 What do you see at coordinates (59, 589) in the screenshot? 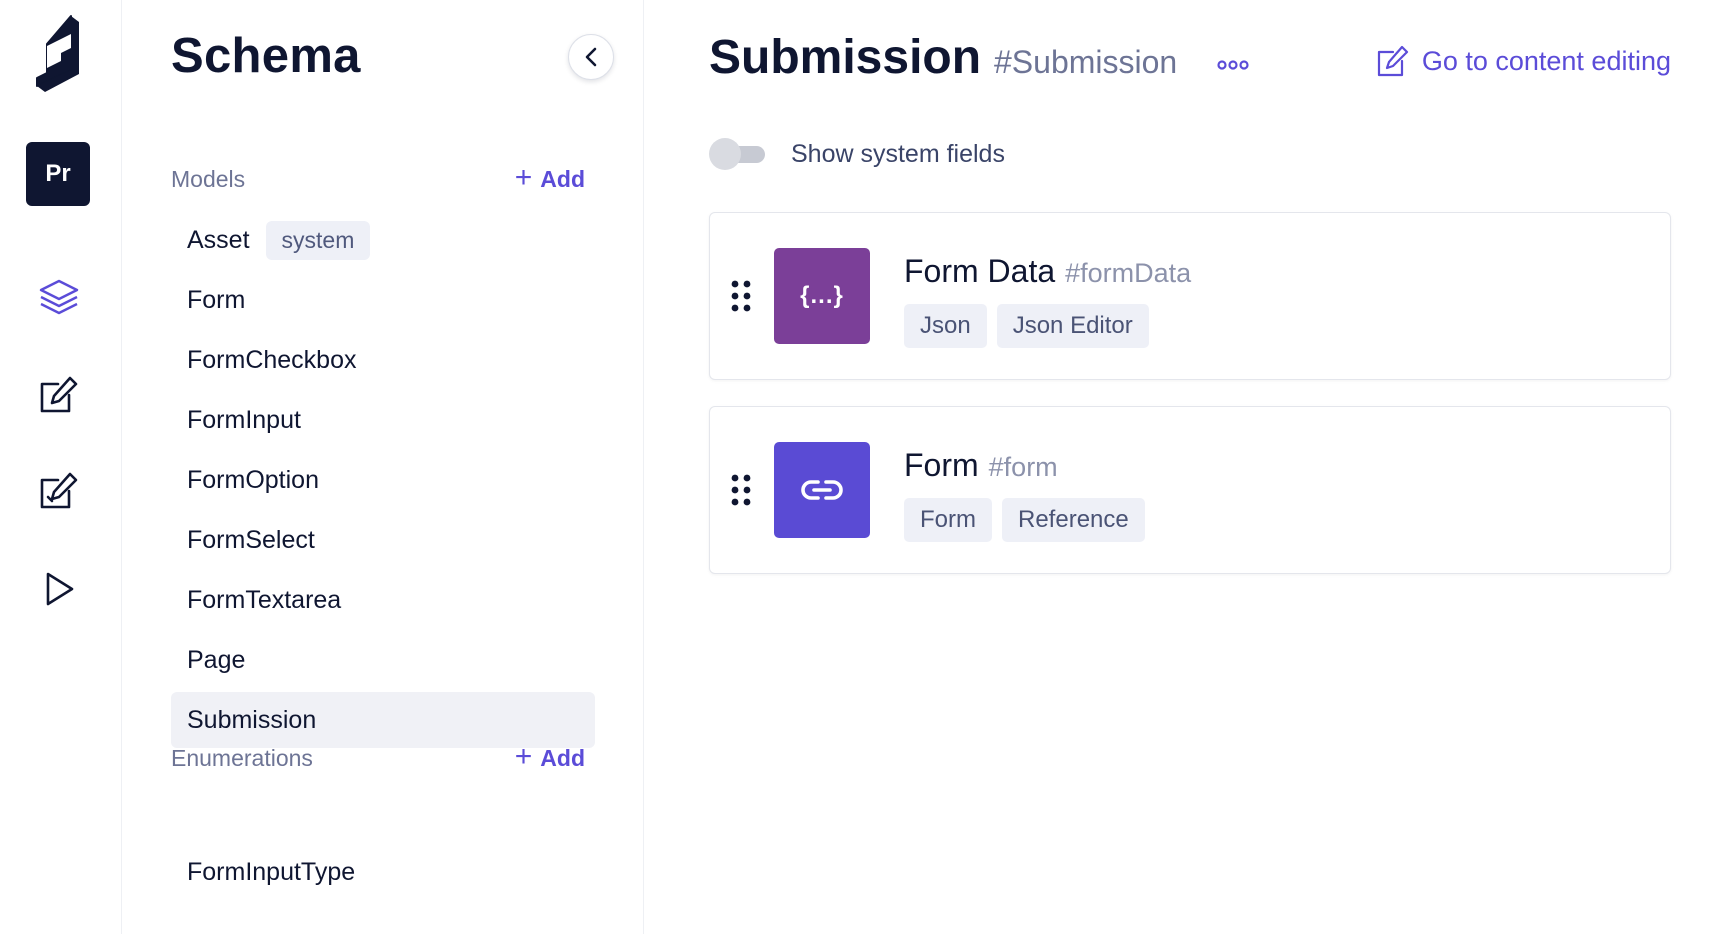
I see `play-icon` at bounding box center [59, 589].